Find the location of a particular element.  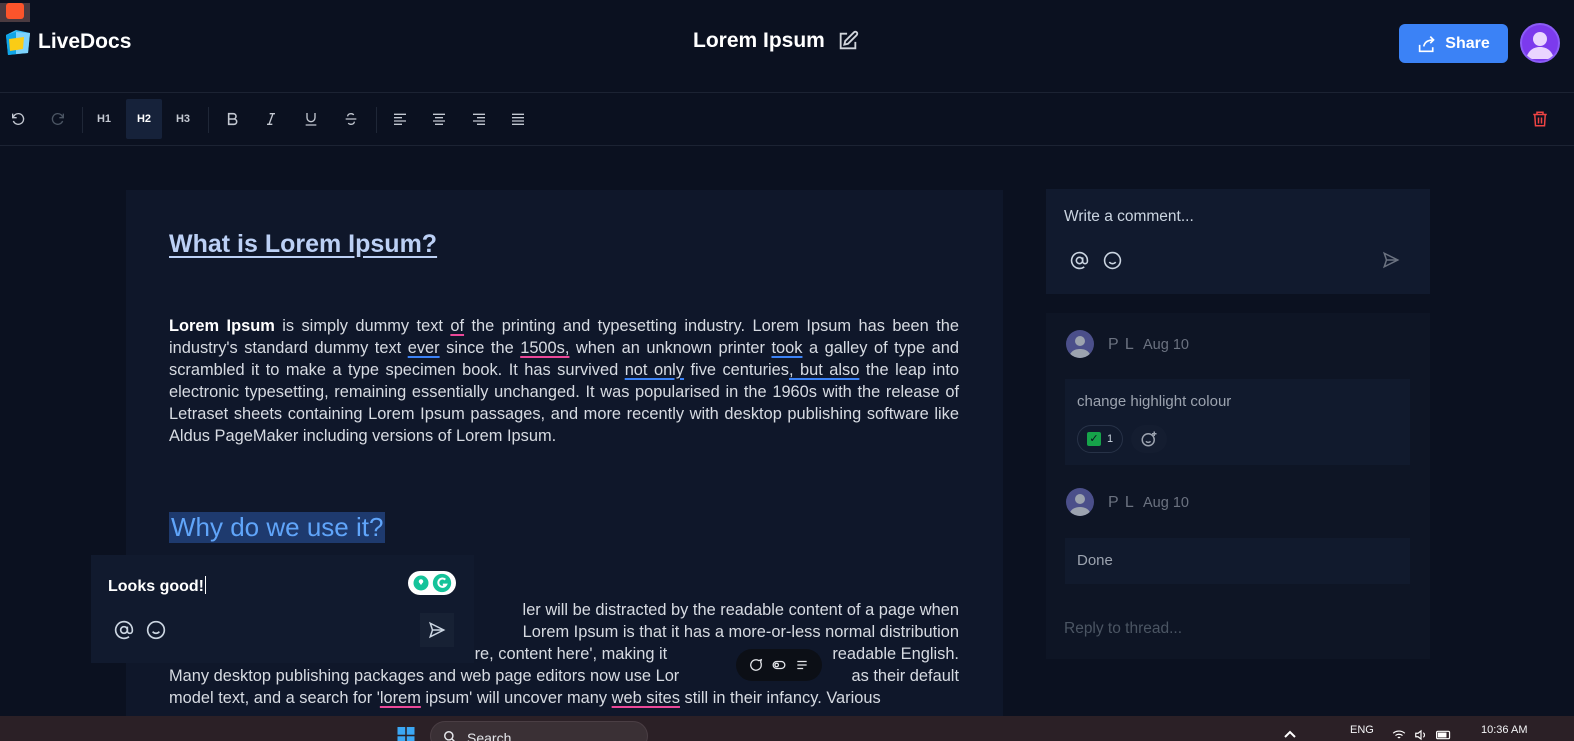

app-logo: LiveDocs is located at coordinates (67, 42).